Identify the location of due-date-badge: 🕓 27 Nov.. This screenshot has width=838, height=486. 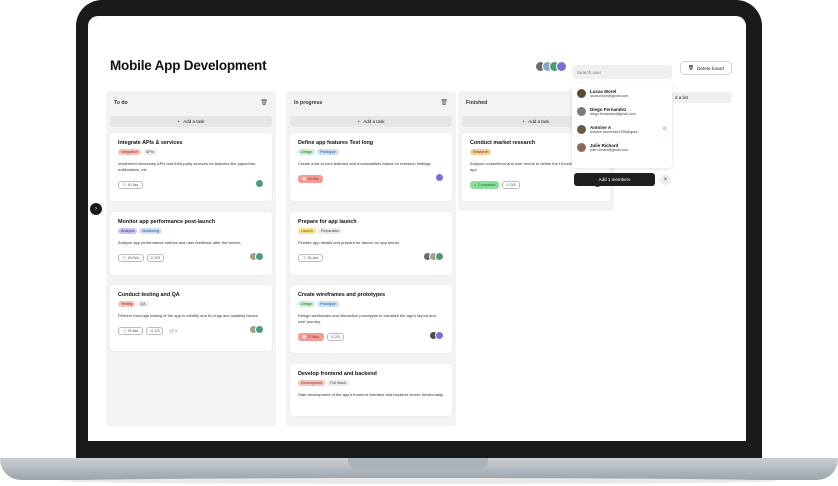
(311, 337).